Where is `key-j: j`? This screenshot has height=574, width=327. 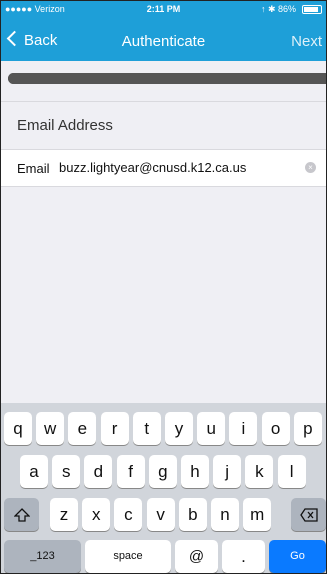 key-j: j is located at coordinates (227, 471).